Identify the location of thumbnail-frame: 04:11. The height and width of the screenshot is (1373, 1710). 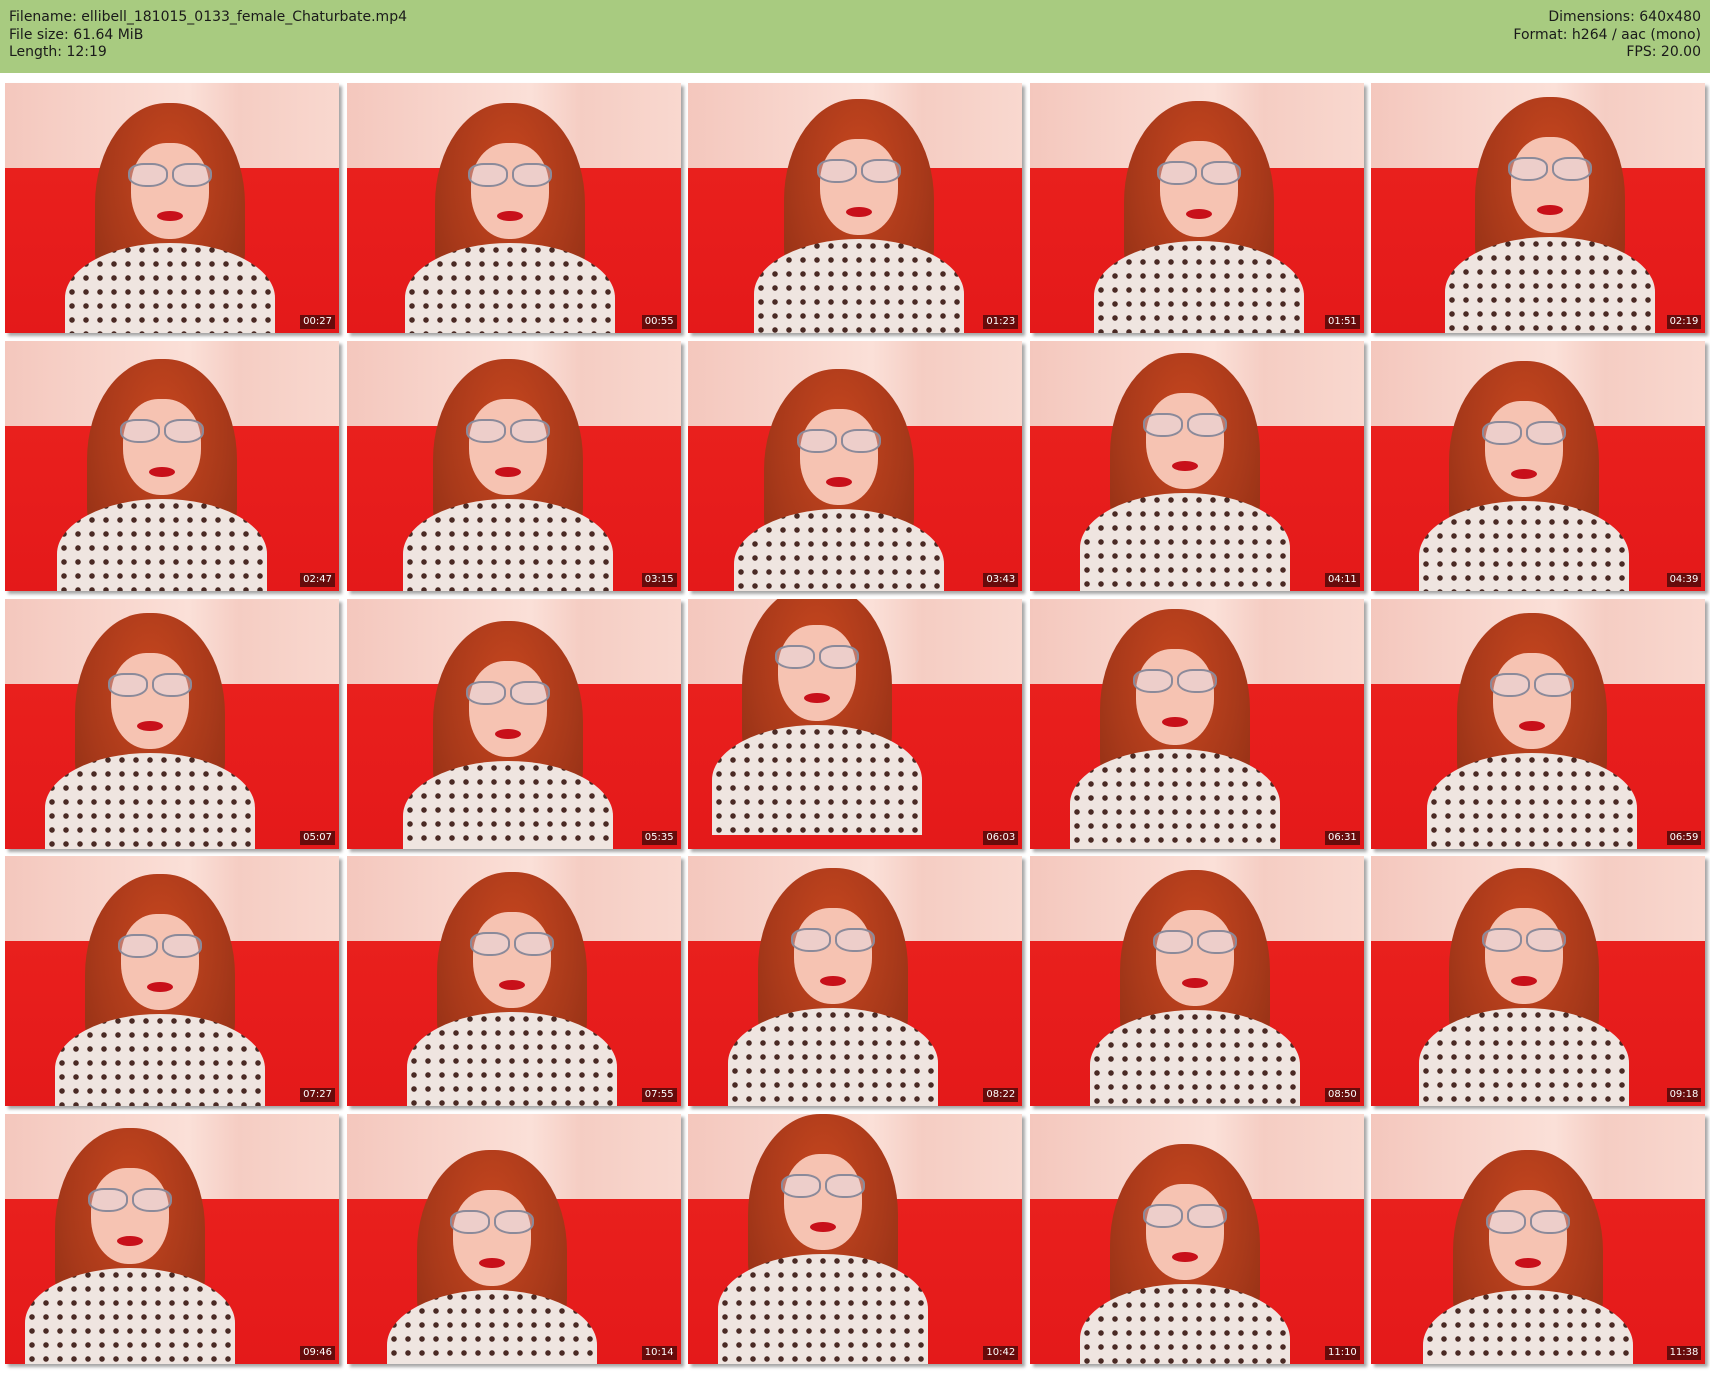
(1196, 465).